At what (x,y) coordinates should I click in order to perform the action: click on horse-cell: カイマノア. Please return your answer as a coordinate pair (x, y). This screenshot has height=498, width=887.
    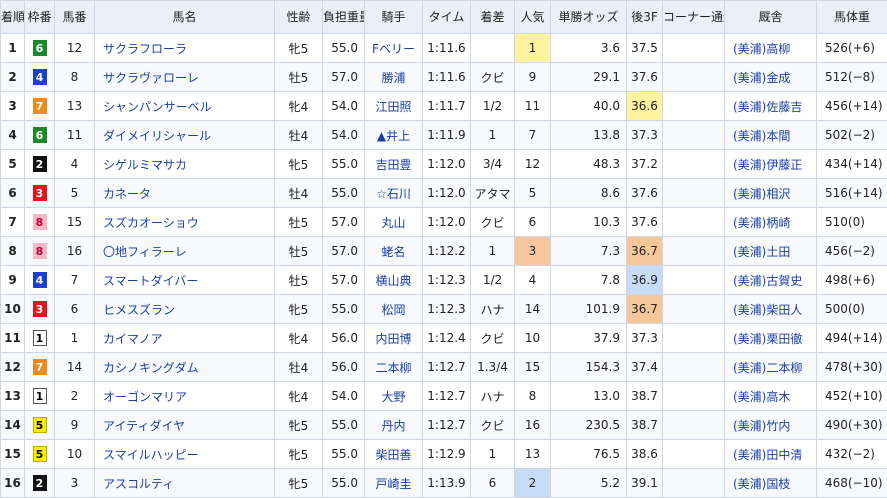
    Looking at the image, I should click on (185, 338).